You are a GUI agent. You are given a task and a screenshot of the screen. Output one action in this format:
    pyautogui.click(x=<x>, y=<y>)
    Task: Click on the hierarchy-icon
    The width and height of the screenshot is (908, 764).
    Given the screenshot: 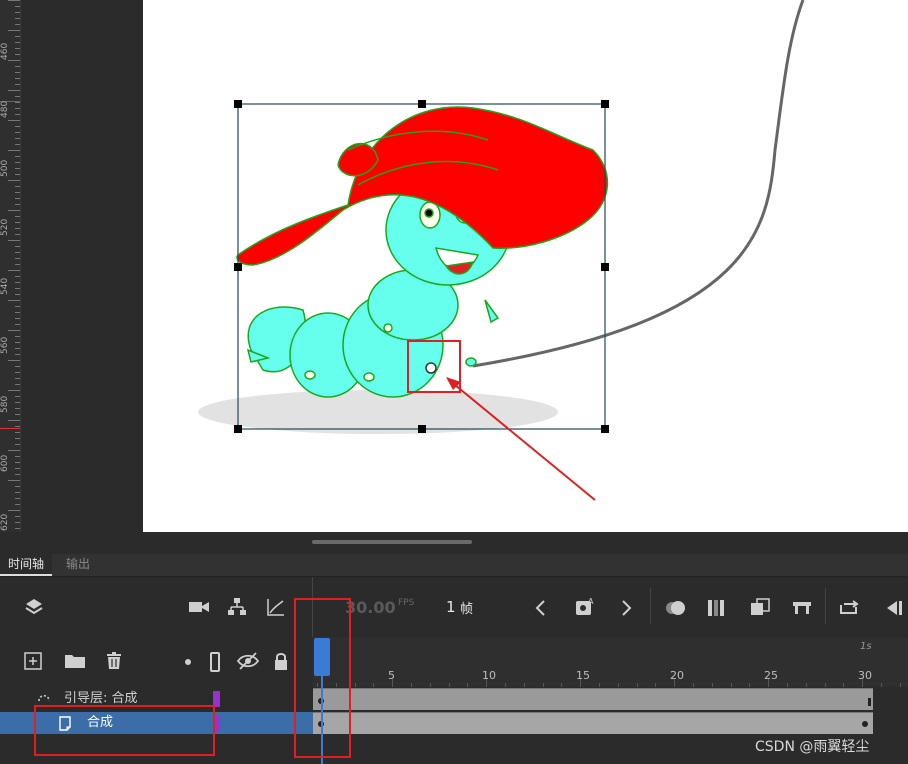 What is the action you would take?
    pyautogui.click(x=237, y=609)
    